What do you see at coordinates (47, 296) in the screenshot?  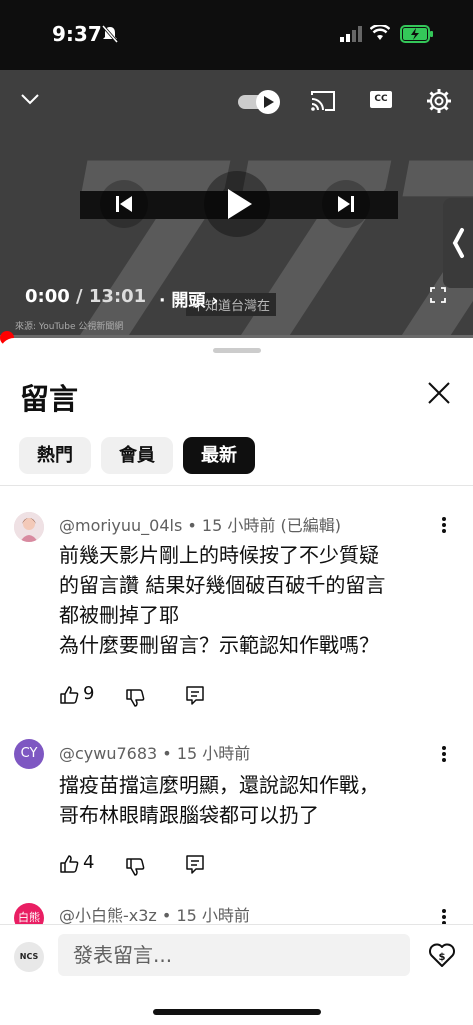 I see `time-current: 0:00` at bounding box center [47, 296].